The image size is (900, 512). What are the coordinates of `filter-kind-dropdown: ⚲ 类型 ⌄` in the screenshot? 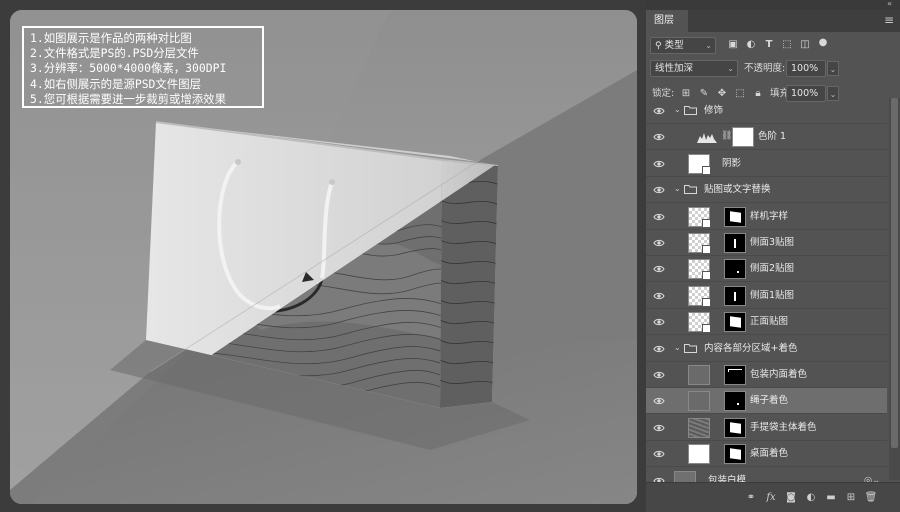 It's located at (683, 45).